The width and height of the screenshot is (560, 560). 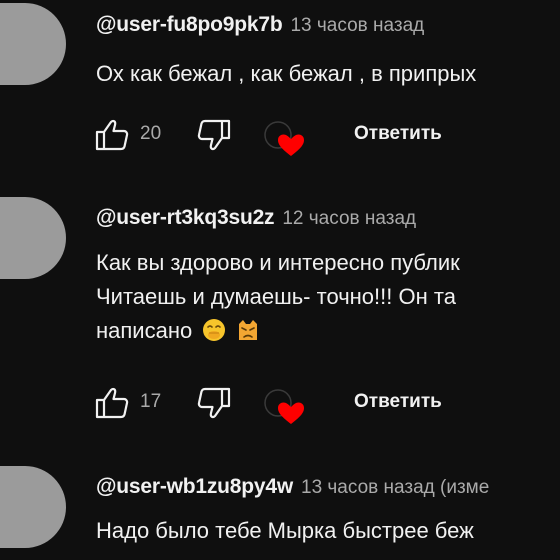 I want to click on comment-text-line-with-emoji: написано, so click(x=278, y=331).